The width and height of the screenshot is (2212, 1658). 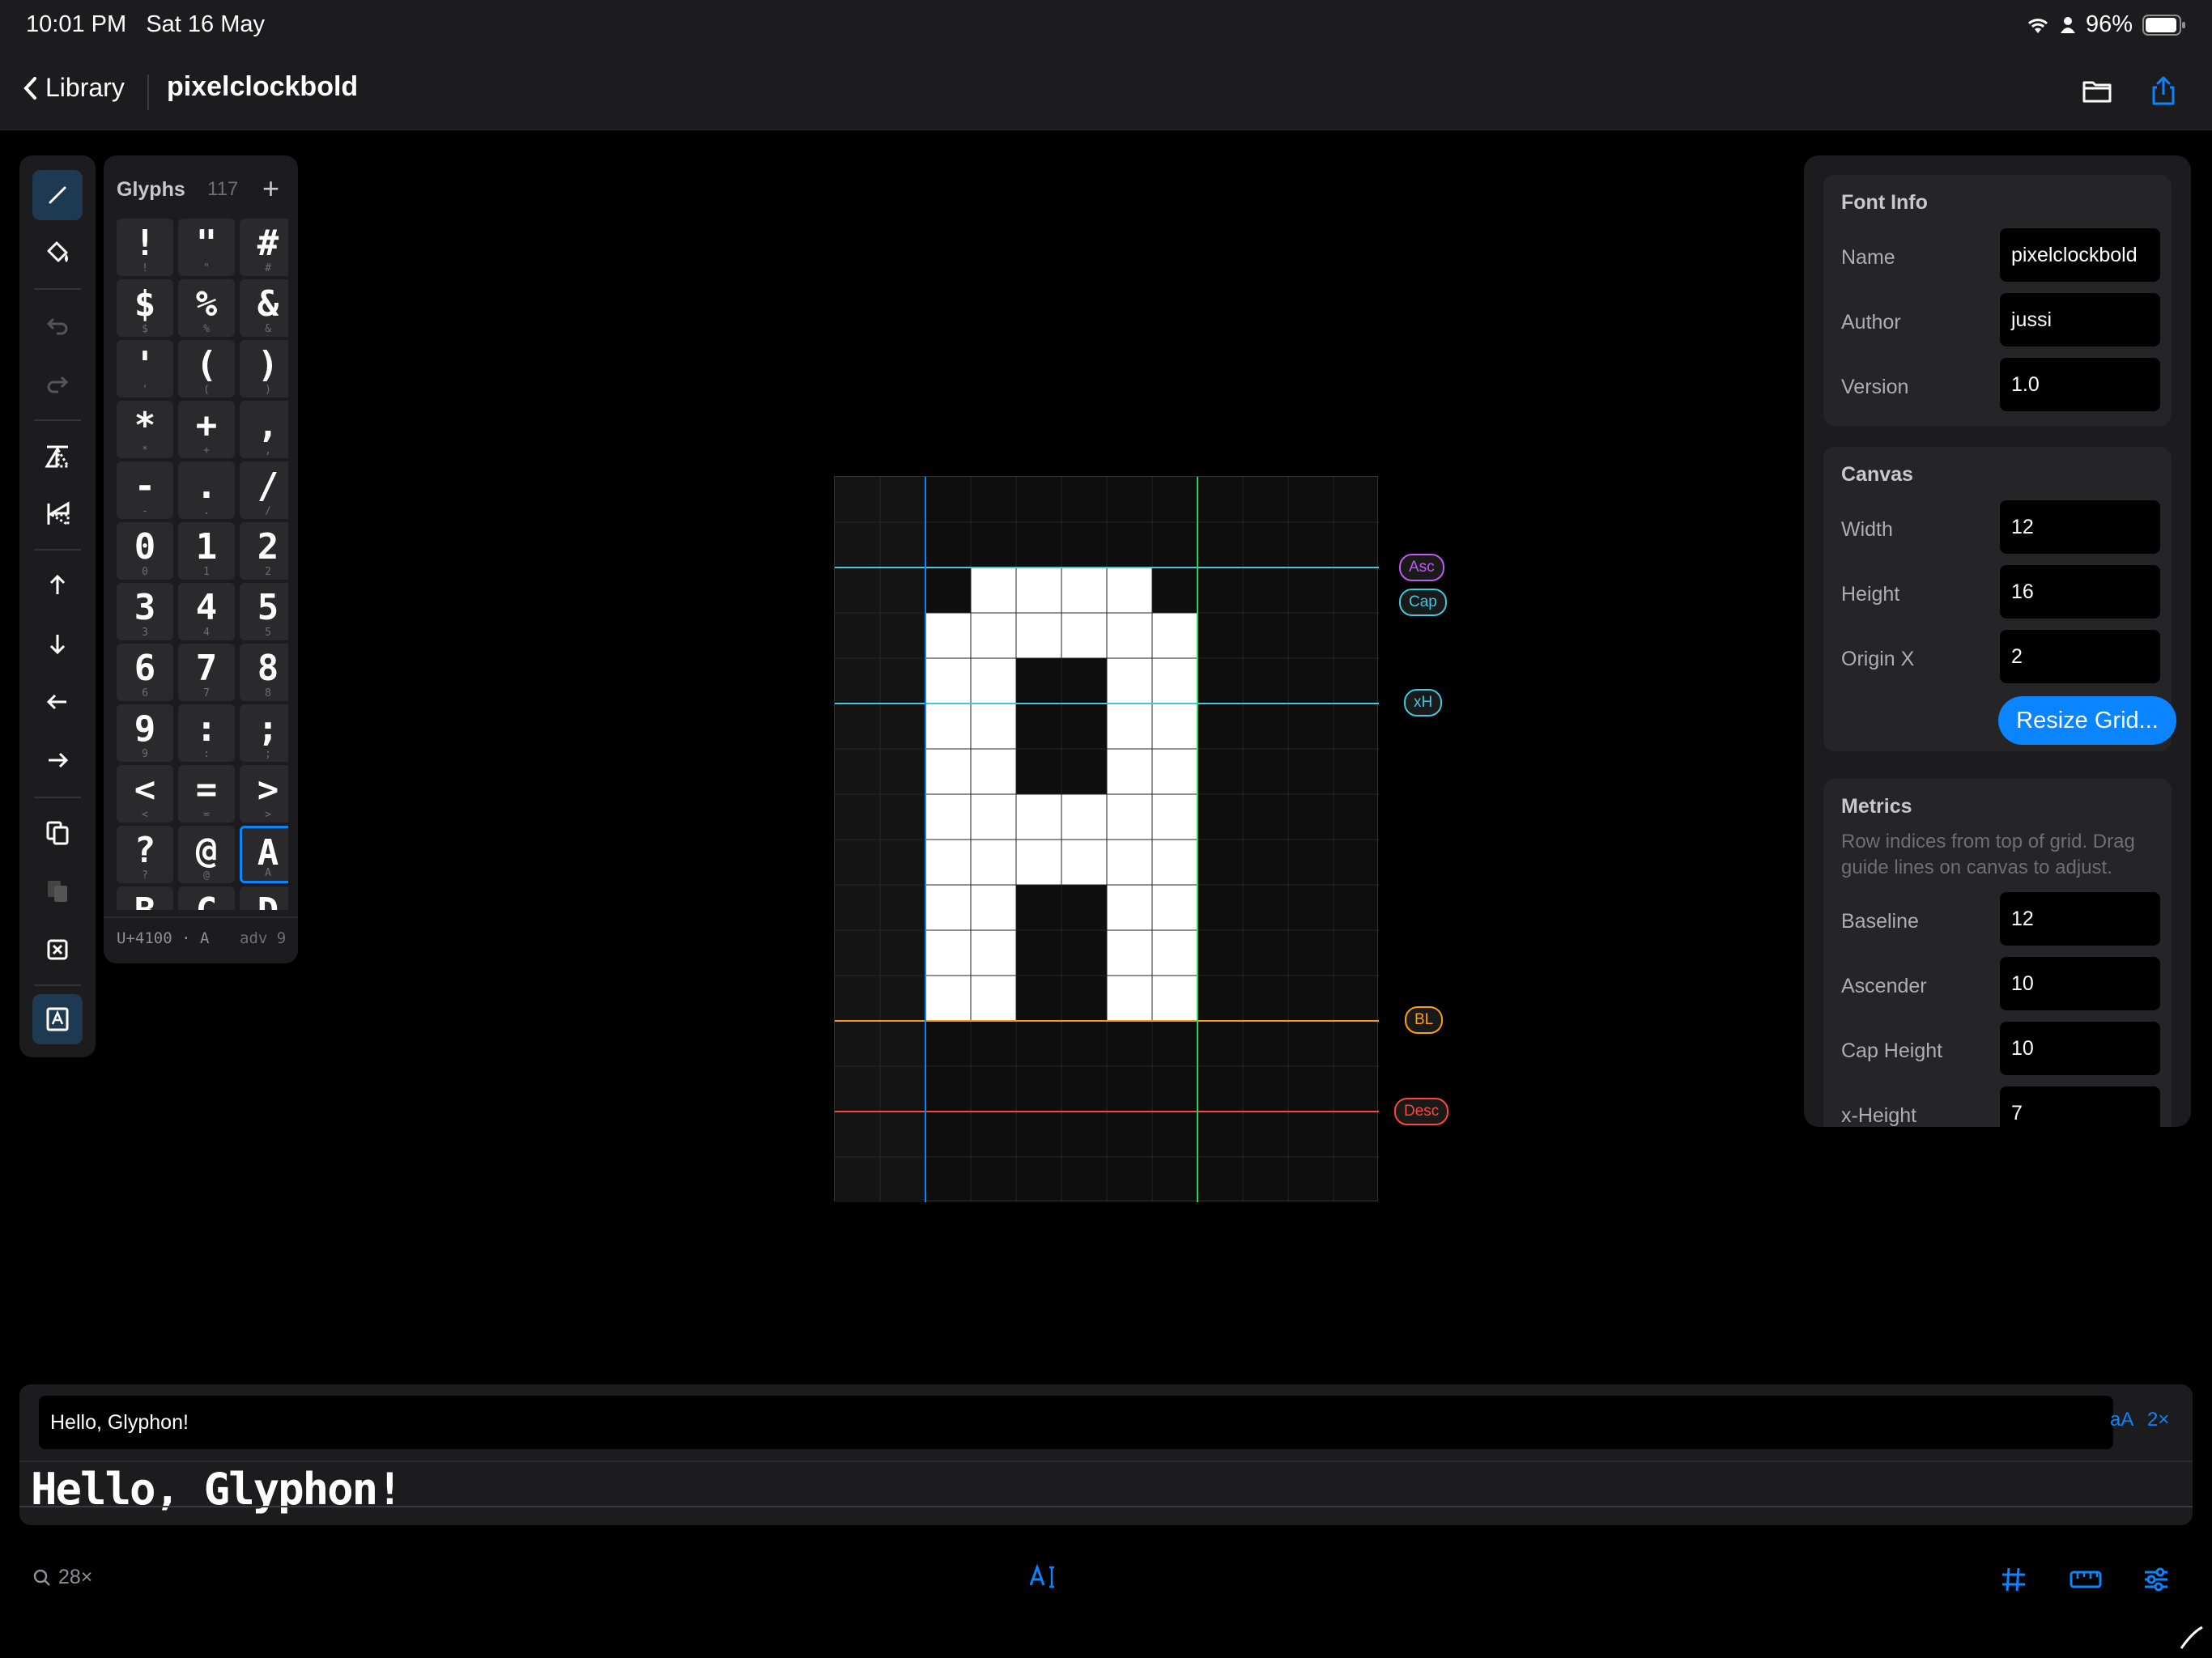 I want to click on settings-sliders-icon, so click(x=2156, y=1579).